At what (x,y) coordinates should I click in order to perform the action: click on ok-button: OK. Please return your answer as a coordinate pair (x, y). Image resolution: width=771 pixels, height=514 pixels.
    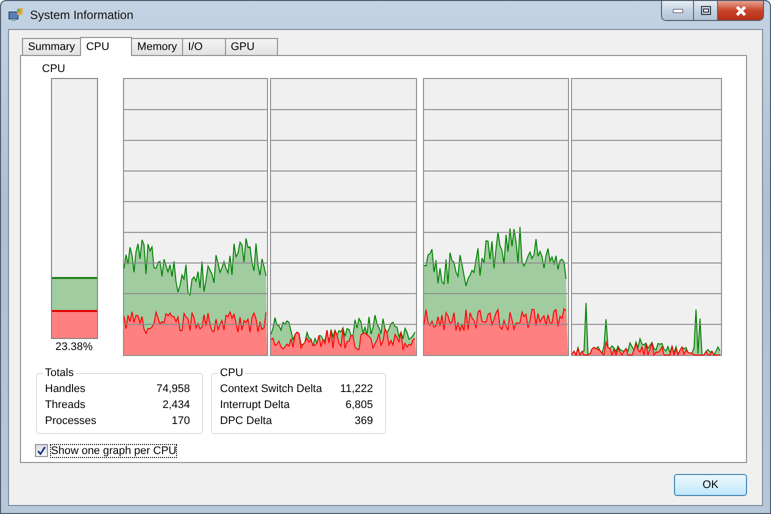
    Looking at the image, I should click on (710, 485).